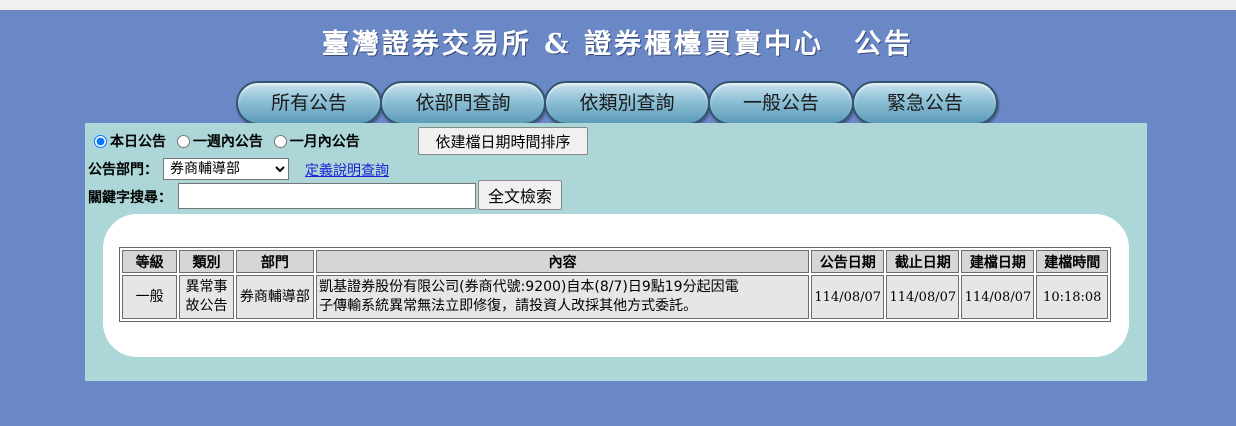 The height and width of the screenshot is (426, 1236). What do you see at coordinates (503, 141) in the screenshot?
I see `sort-by-created-button: 依建檔日期時間排序` at bounding box center [503, 141].